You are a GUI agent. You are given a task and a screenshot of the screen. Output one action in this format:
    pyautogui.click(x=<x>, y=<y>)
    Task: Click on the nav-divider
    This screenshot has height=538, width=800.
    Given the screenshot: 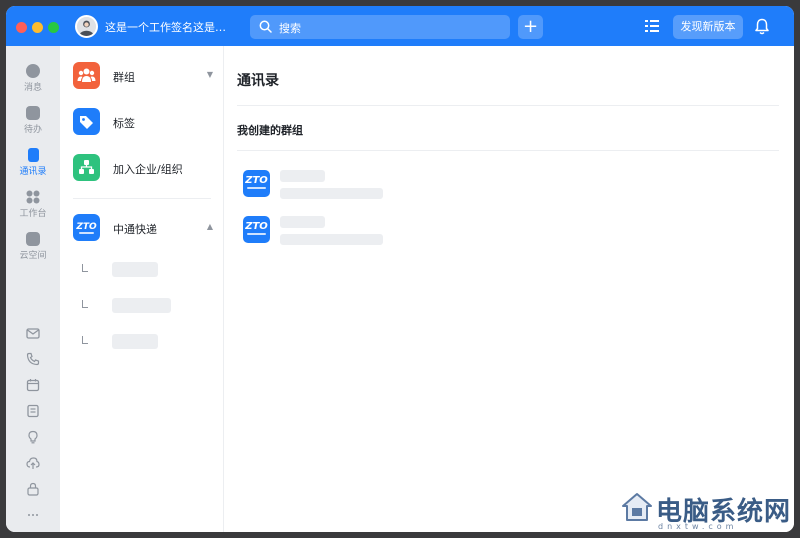 What is the action you would take?
    pyautogui.click(x=142, y=198)
    